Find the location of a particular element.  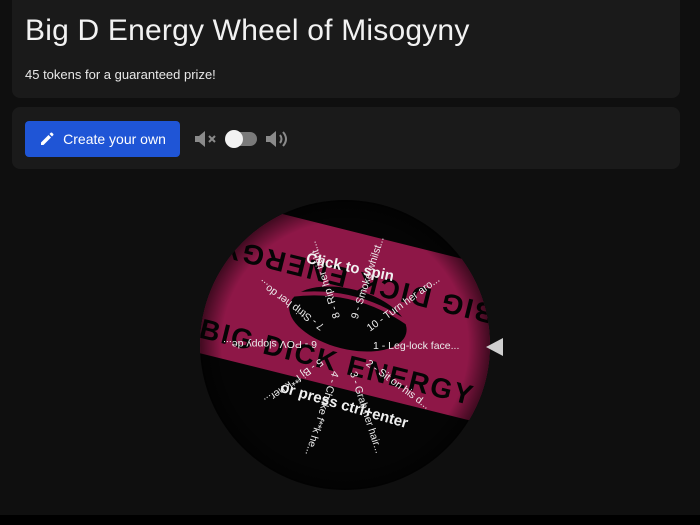

create-your-own-label: Create your own is located at coordinates (114, 139).